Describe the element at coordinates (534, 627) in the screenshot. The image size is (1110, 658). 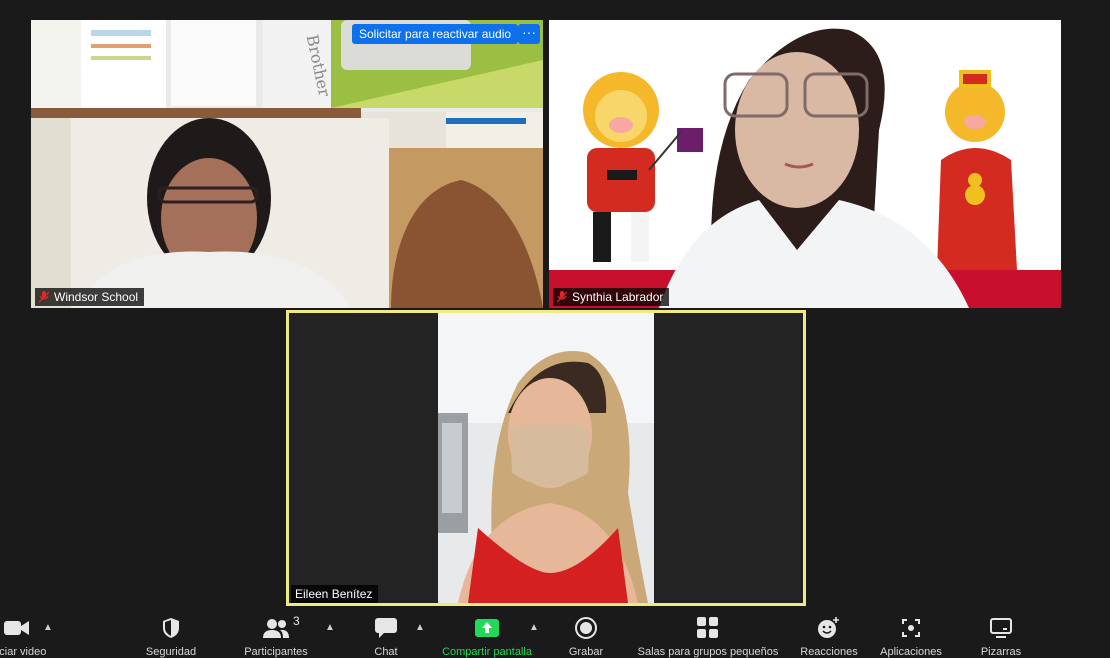
I see `share-options-caret-icon: ▲` at that location.